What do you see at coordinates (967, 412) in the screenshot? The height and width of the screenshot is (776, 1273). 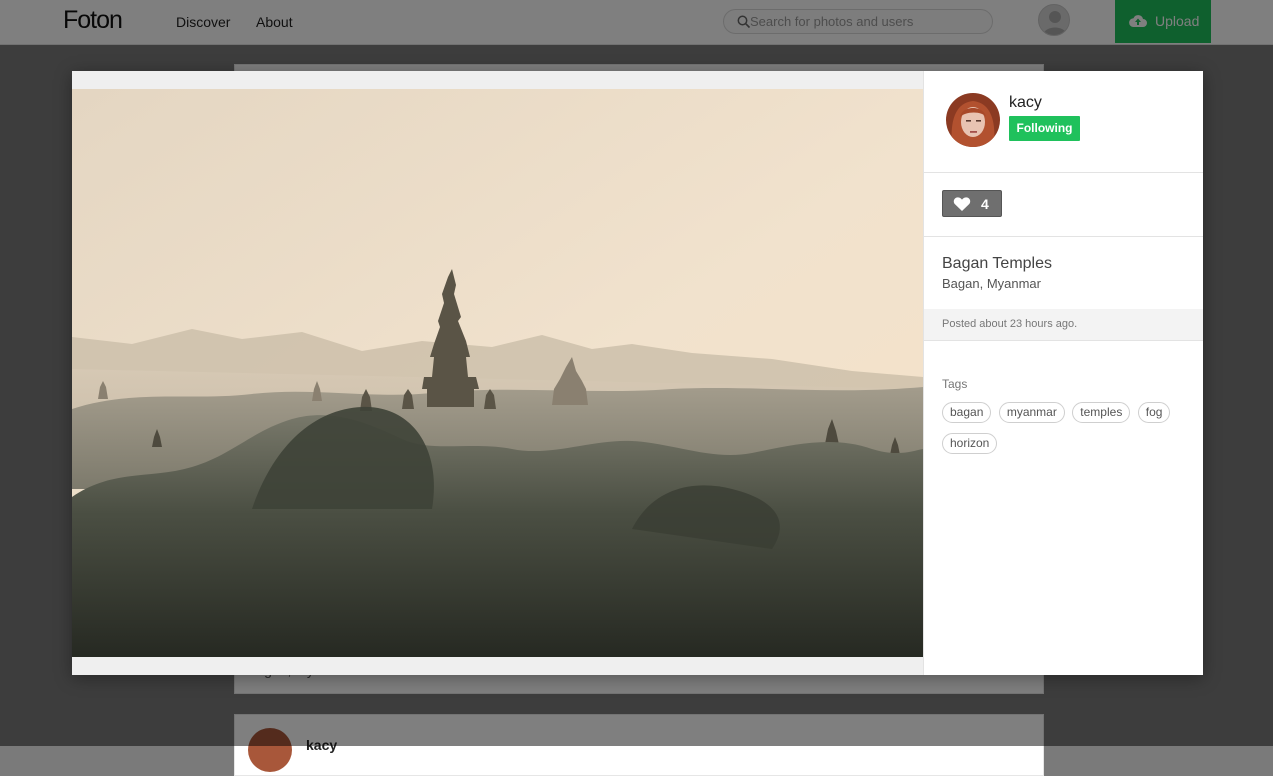 I see `tag-bagan: bagan` at bounding box center [967, 412].